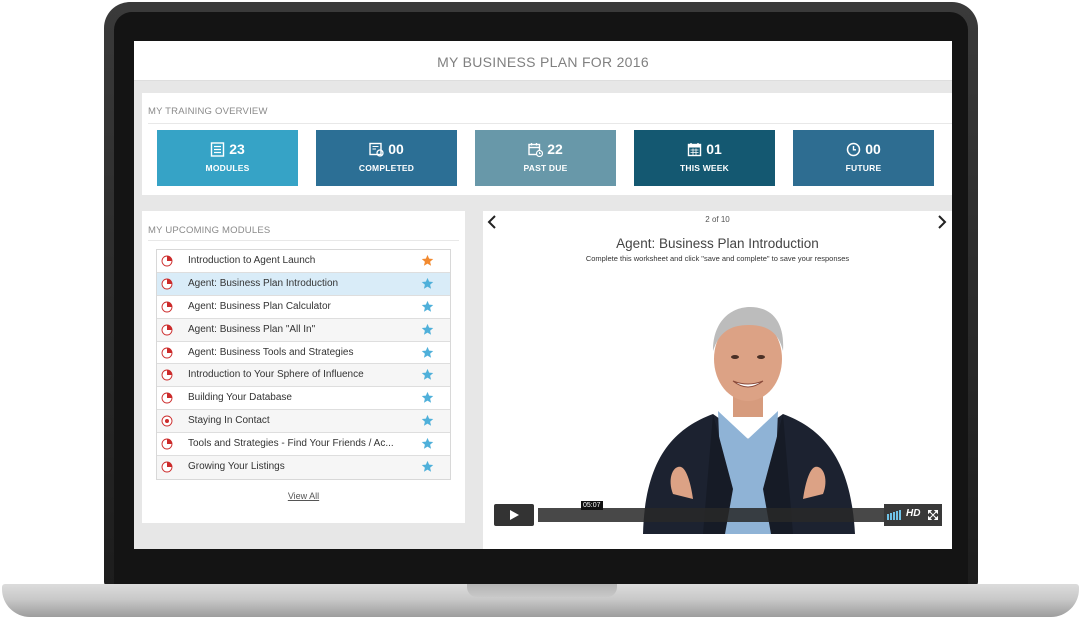 Image resolution: width=1081 pixels, height=619 pixels. I want to click on hd-toggle: HD, so click(913, 513).